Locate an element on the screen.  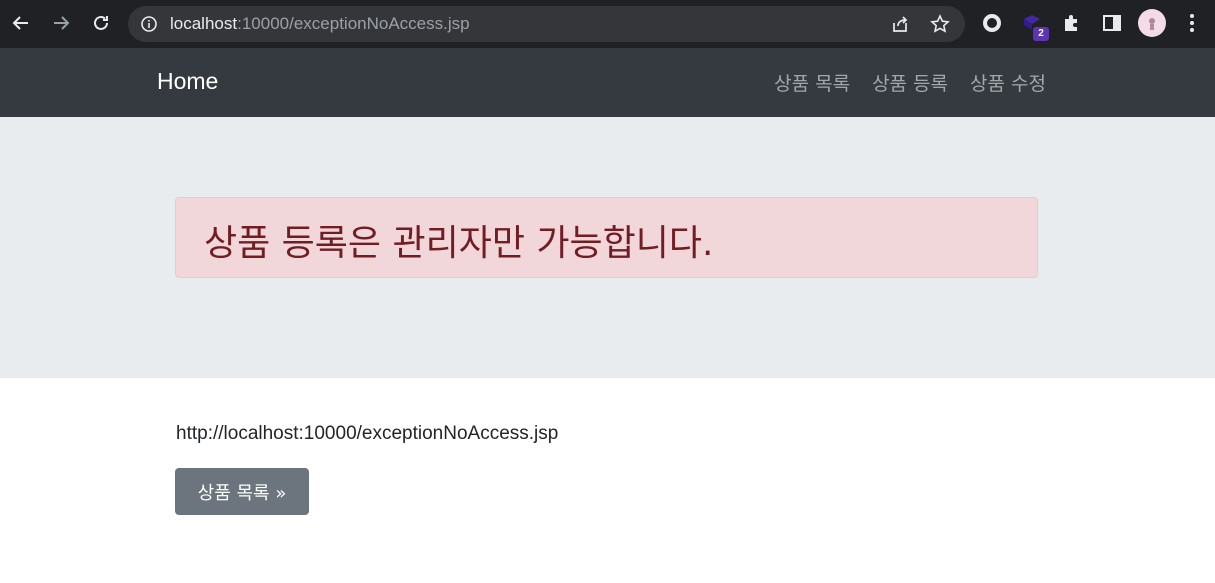
nav-link-product-edit: 상품 수정 is located at coordinates (1008, 82).